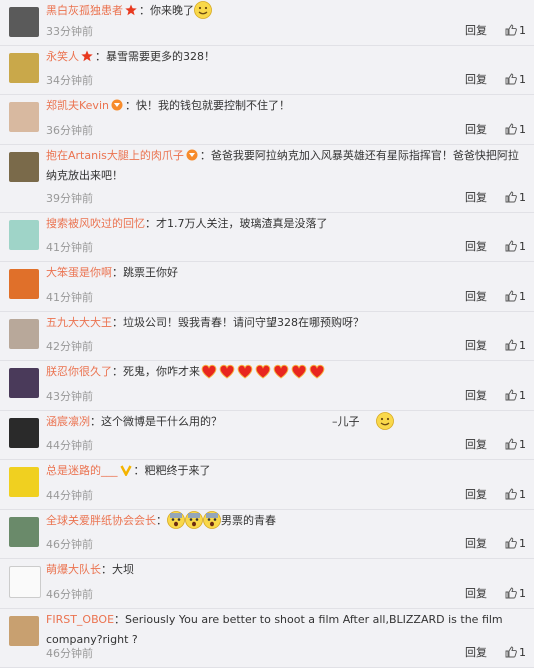 This screenshot has width=534, height=668. I want to click on comment-body: 郑凯夫Kevin ：快！我的钱包就要控制不住了！, so click(285, 106).